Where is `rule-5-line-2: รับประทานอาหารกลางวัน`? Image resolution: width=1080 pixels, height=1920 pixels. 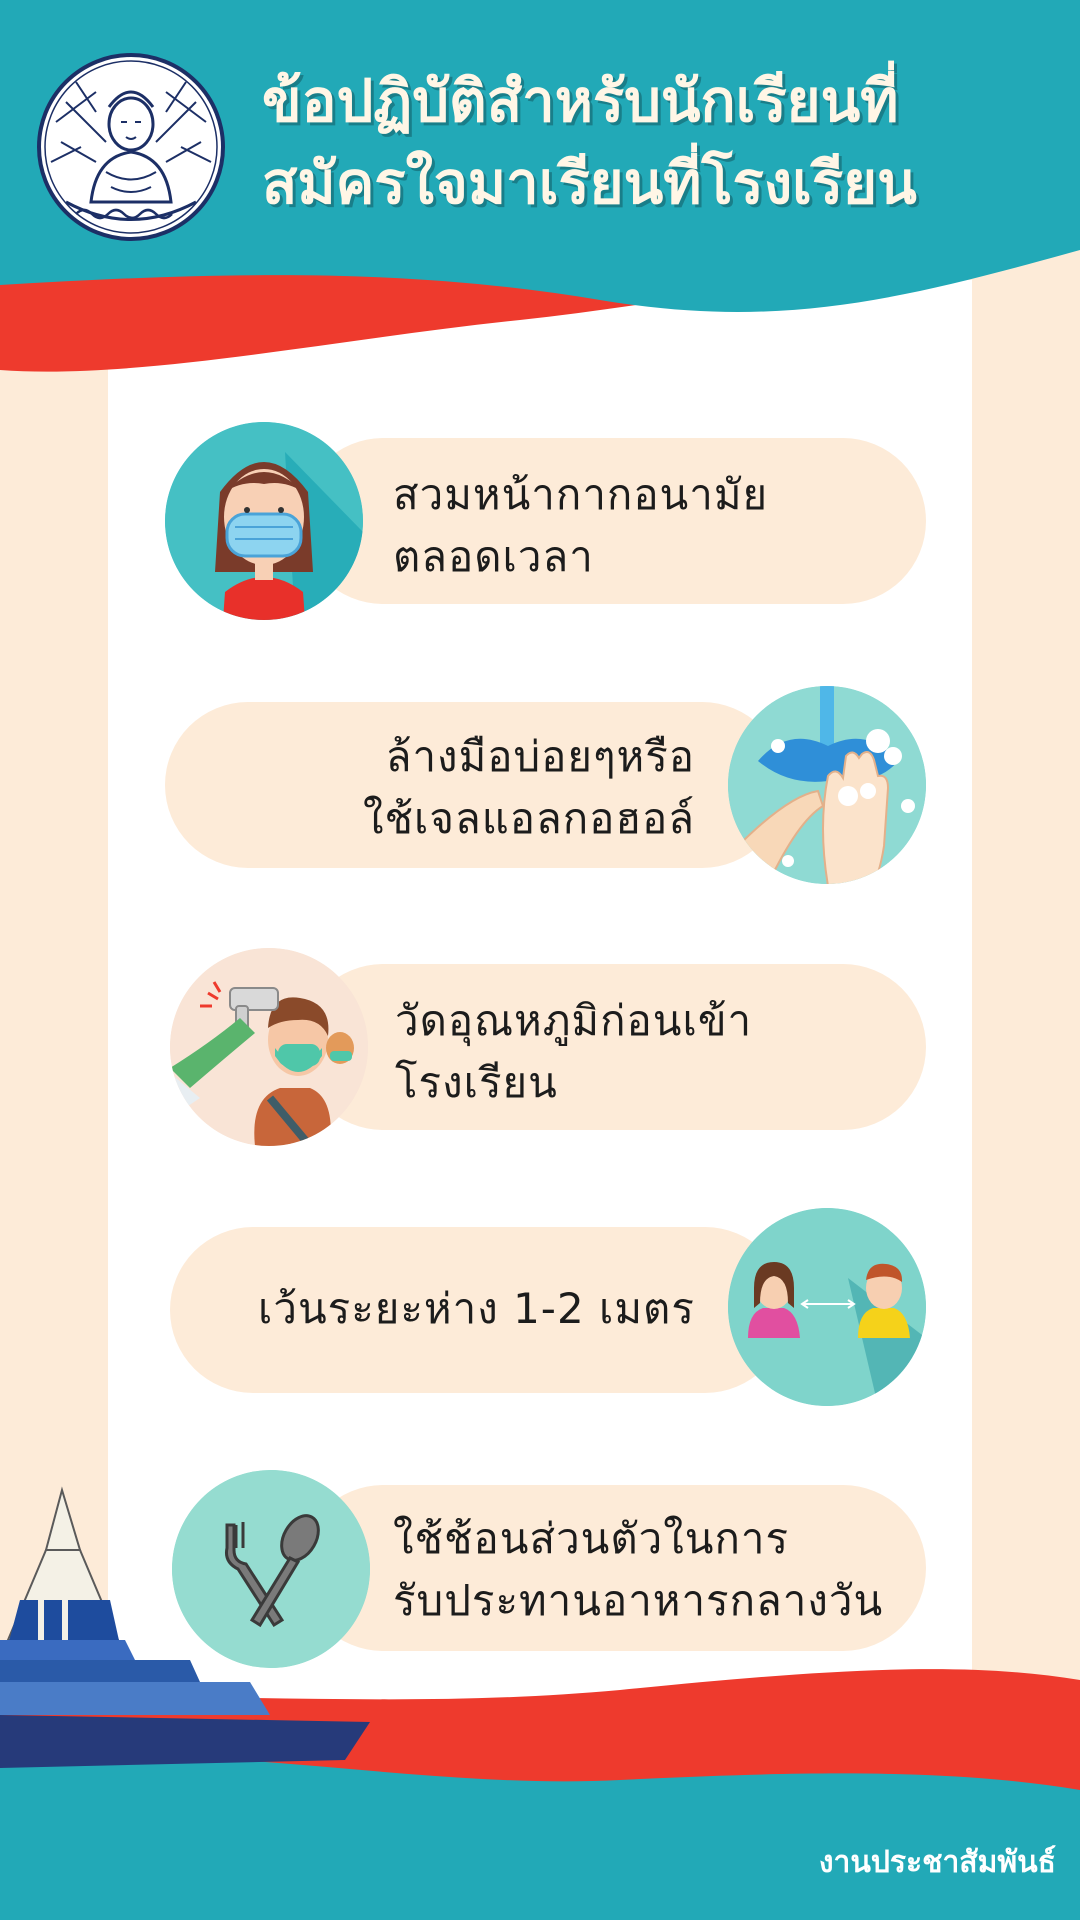 rule-5-line-2: รับประทานอาหารกลางวัน is located at coordinates (638, 1600).